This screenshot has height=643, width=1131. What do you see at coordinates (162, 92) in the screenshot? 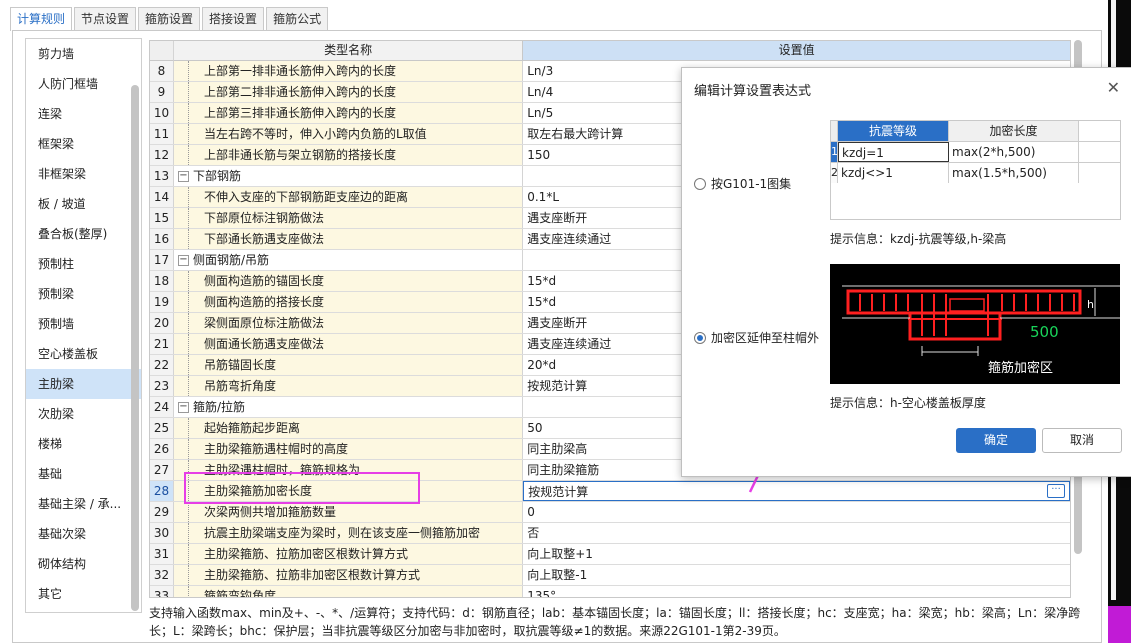
I see `row-number: 9` at bounding box center [162, 92].